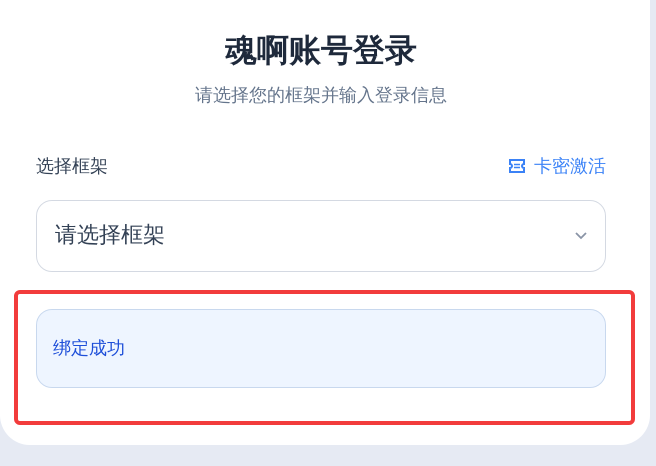  What do you see at coordinates (517, 166) in the screenshot?
I see `ticket-icon` at bounding box center [517, 166].